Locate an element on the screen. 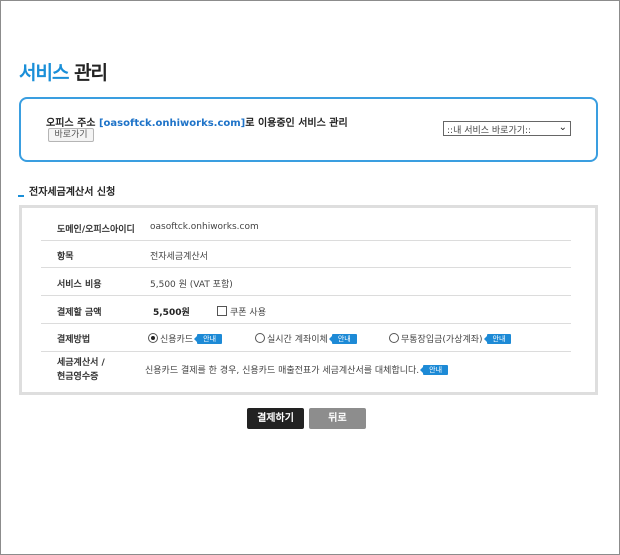 Image resolution: width=620 pixels, height=555 pixels. item-label: 항목 is located at coordinates (65, 257).